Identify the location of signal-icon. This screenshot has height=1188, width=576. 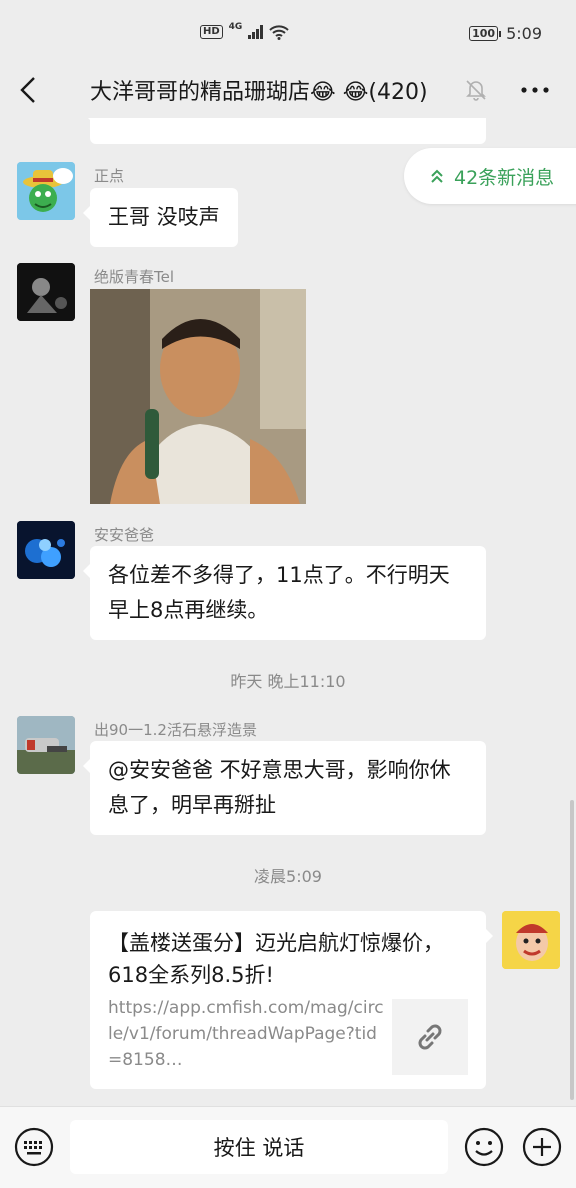
(256, 32).